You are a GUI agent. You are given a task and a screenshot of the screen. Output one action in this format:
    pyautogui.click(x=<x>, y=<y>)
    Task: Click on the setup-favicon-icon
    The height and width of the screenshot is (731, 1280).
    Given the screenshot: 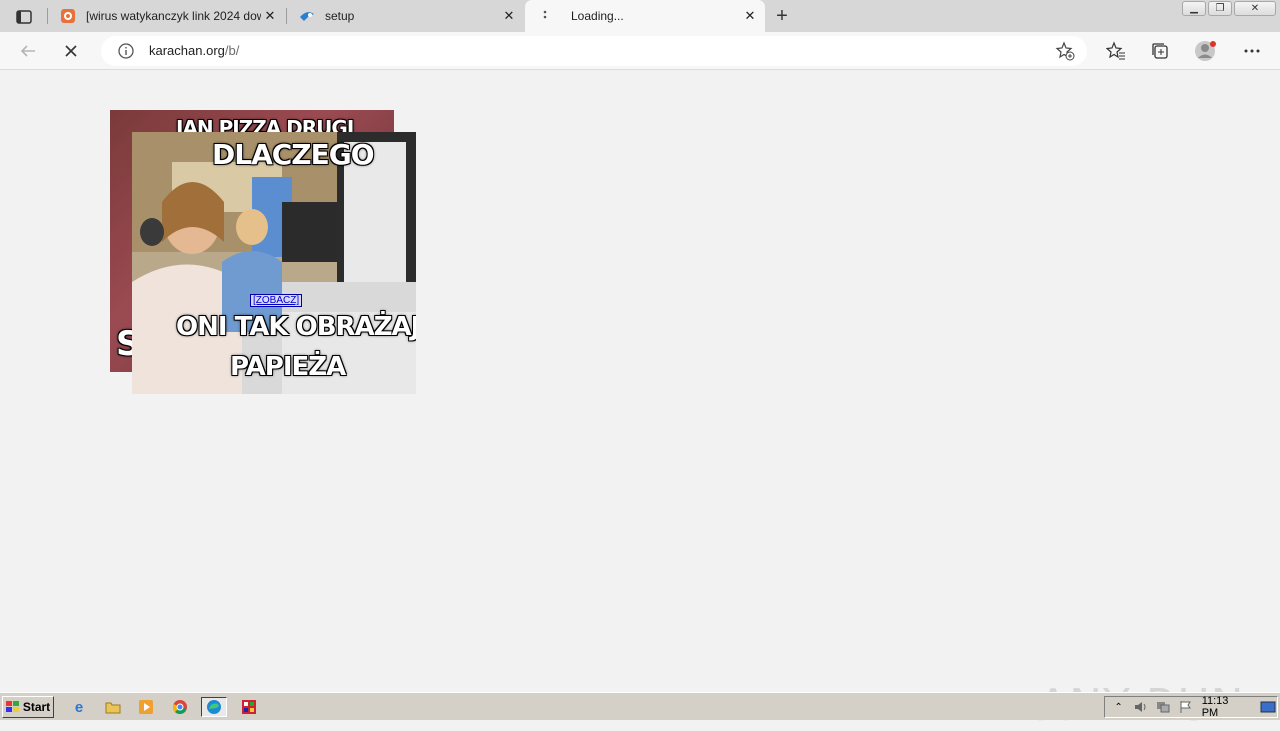 What is the action you would take?
    pyautogui.click(x=307, y=16)
    